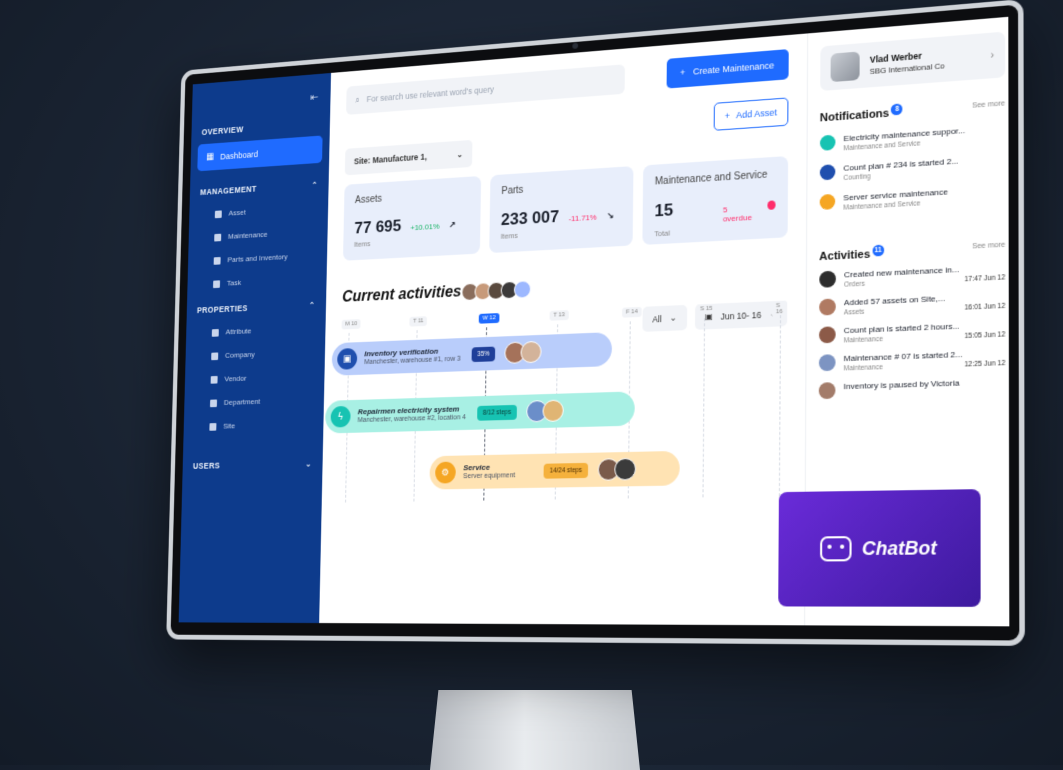 Image resolution: width=1063 pixels, height=770 pixels. Describe the element at coordinates (912, 112) in the screenshot. I see `notifications-header: Notifications 8 See more` at that location.